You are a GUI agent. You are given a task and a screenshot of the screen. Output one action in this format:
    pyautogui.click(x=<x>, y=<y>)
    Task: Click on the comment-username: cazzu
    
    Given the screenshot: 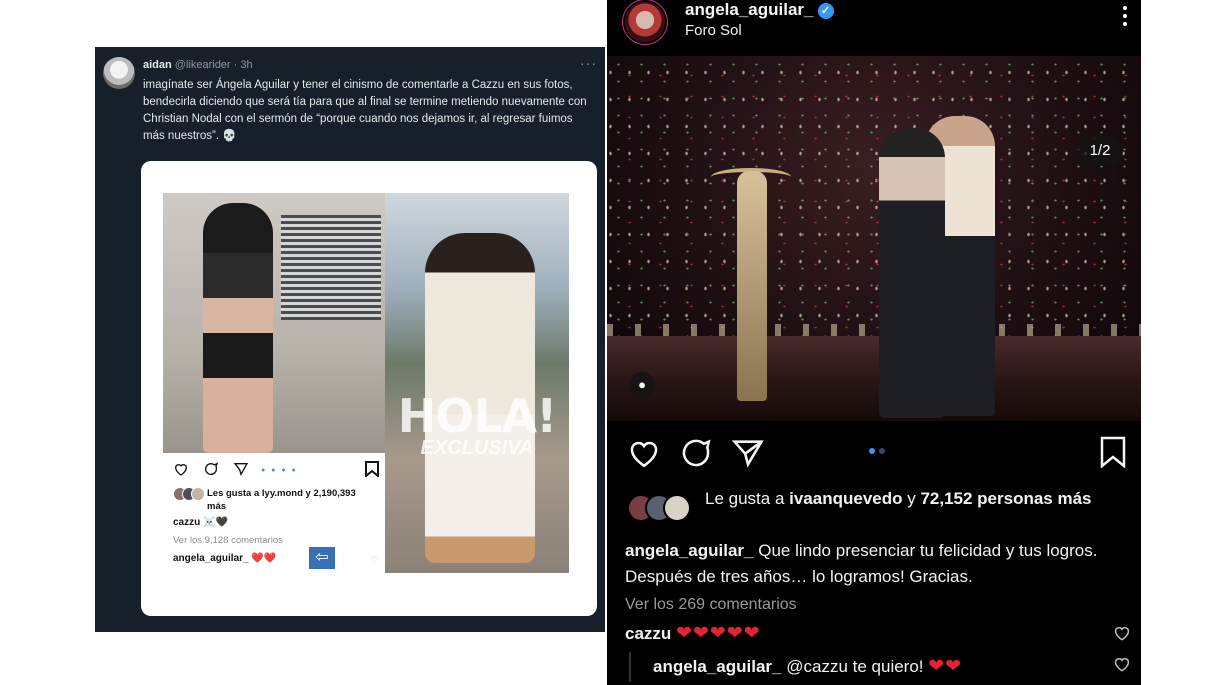 What is the action you would take?
    pyautogui.click(x=648, y=633)
    